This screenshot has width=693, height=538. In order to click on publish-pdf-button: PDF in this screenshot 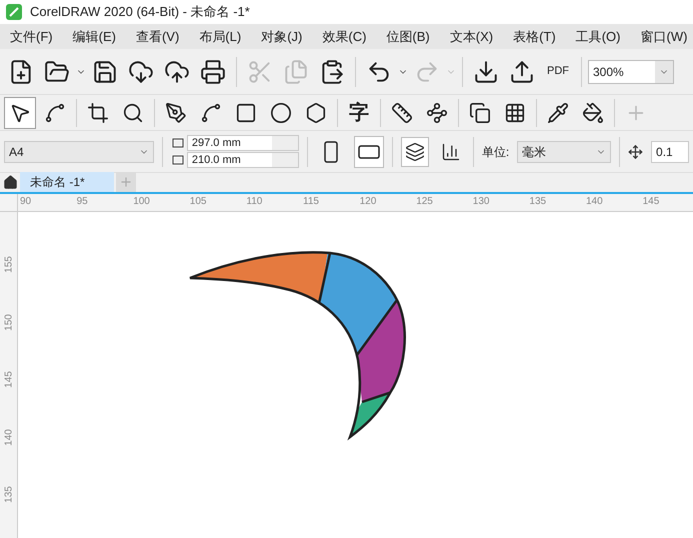, I will do `click(558, 71)`.